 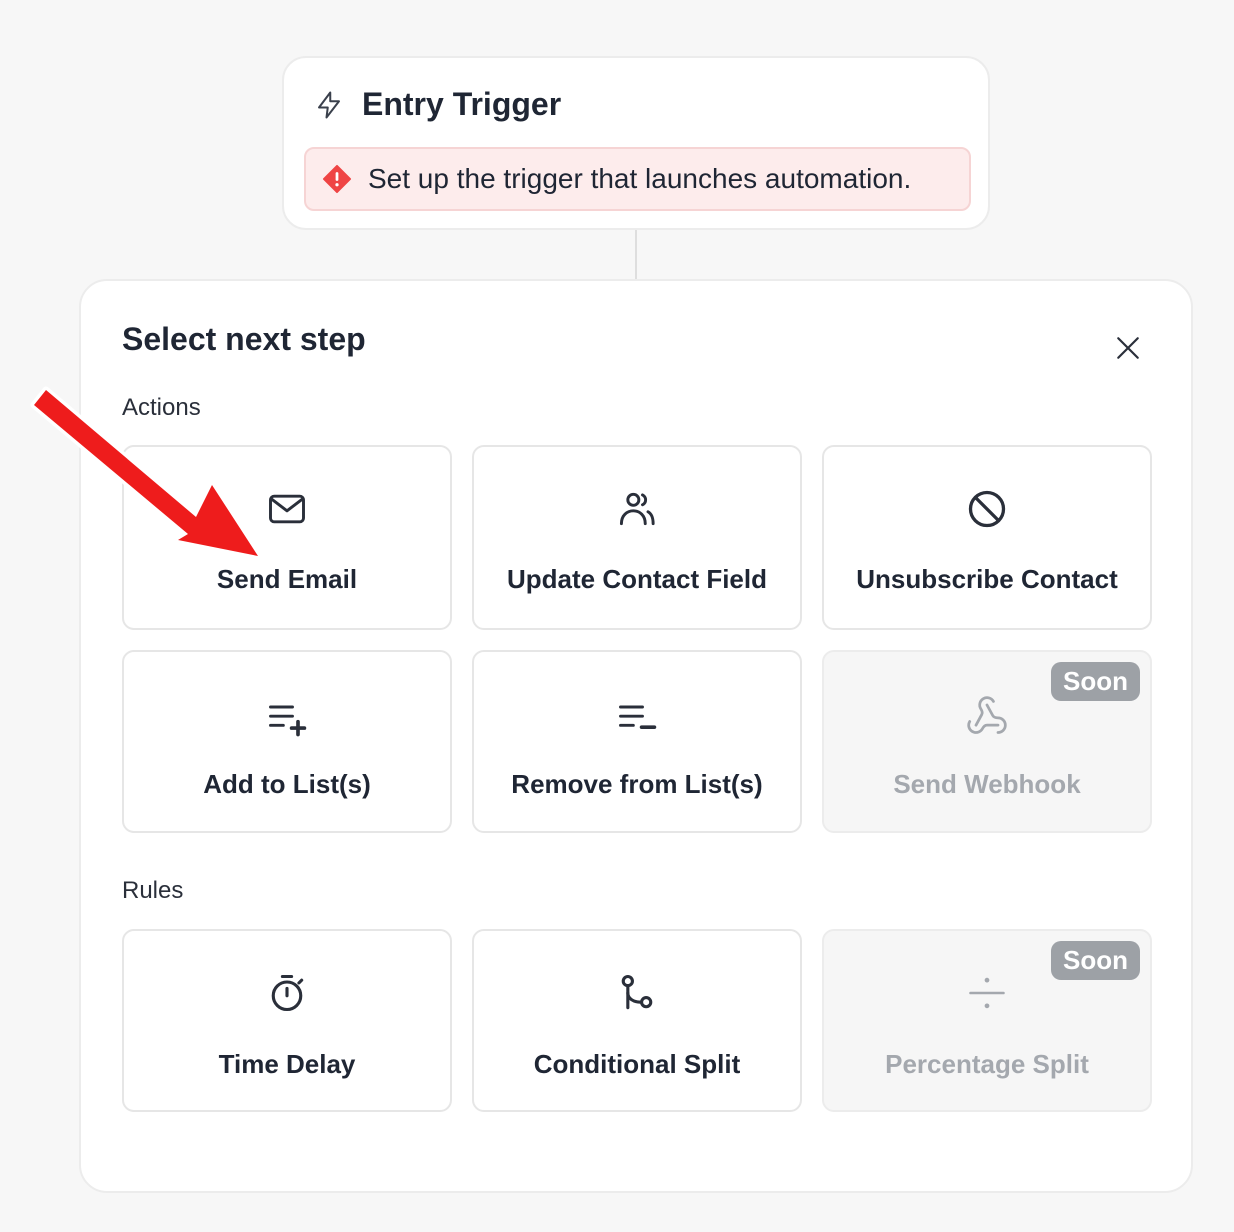 I want to click on panel-title: Select next step, so click(x=244, y=339).